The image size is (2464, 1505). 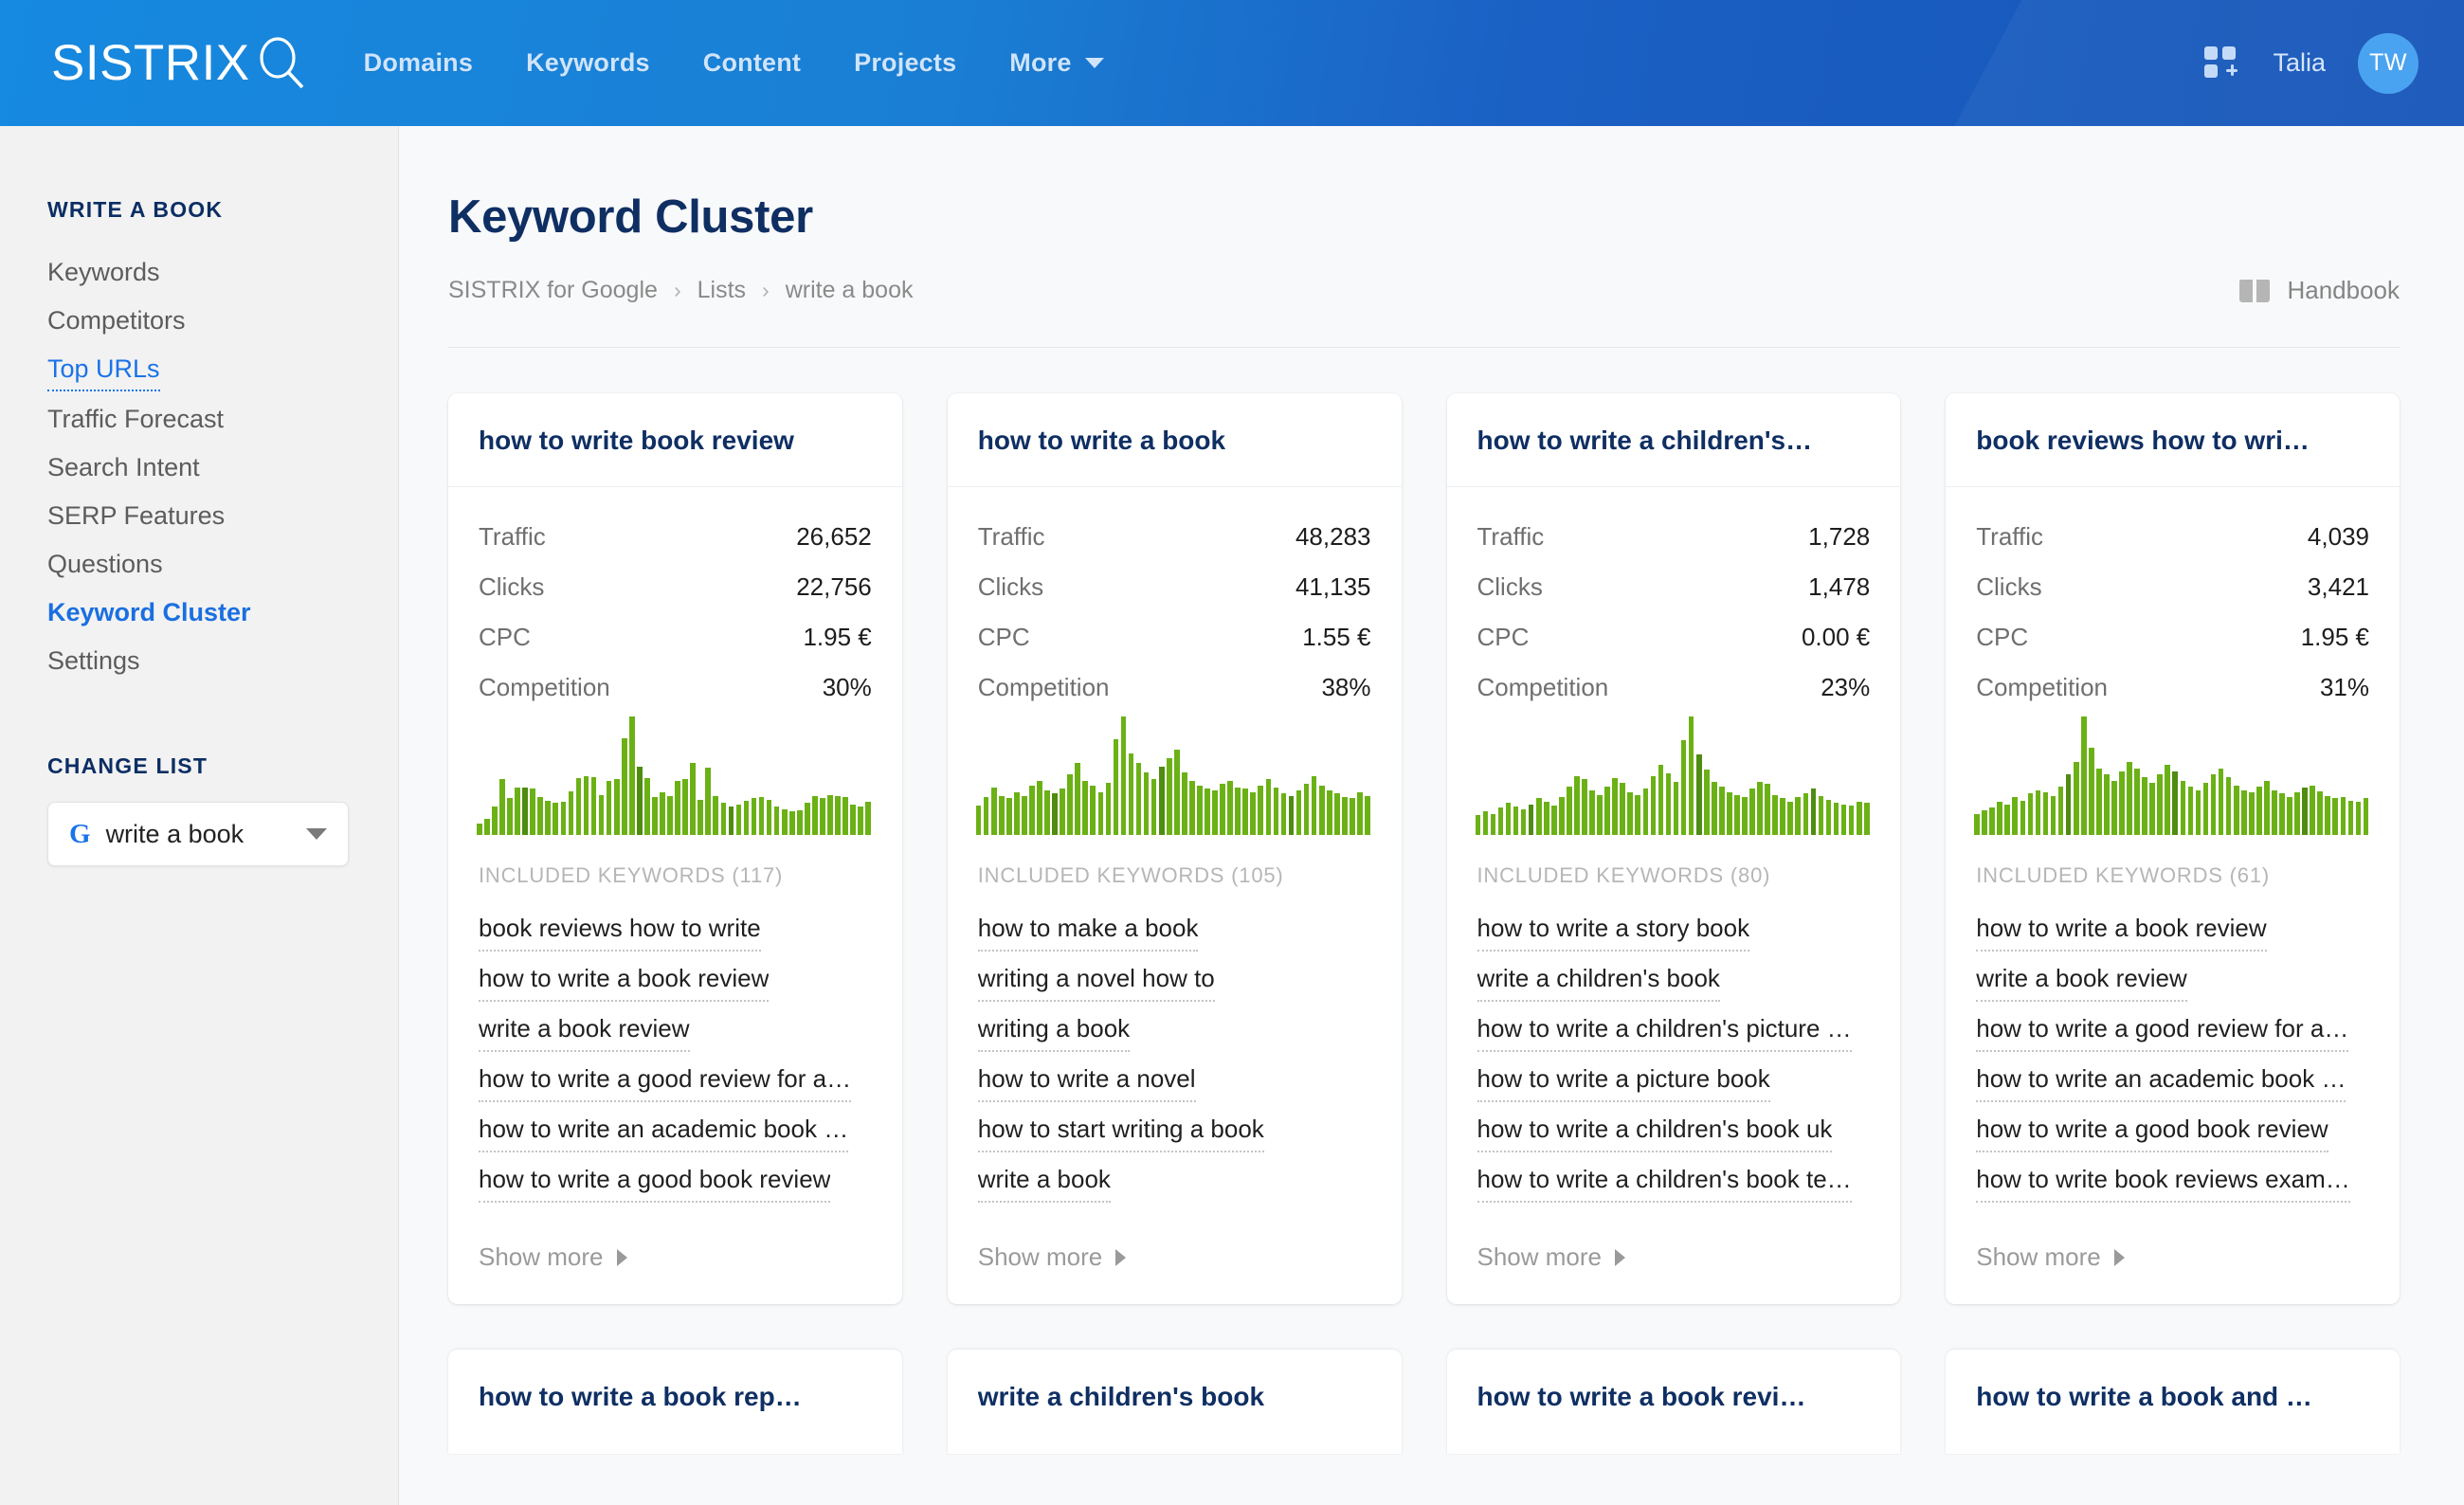 What do you see at coordinates (198, 834) in the screenshot?
I see `list-select-dropdown: G write a book` at bounding box center [198, 834].